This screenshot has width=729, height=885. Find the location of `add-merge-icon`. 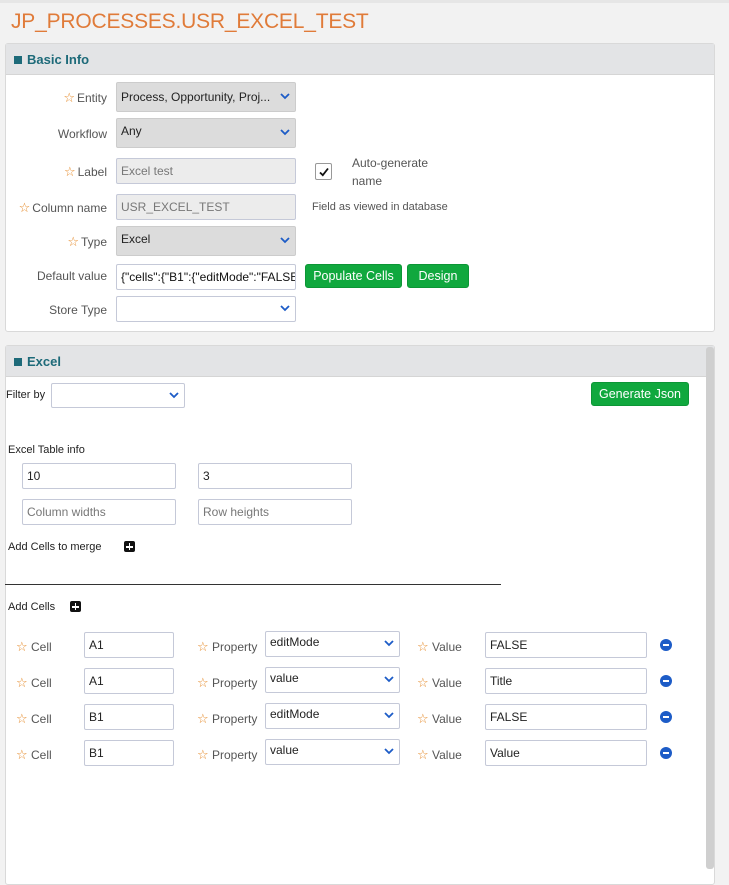

add-merge-icon is located at coordinates (129, 546).